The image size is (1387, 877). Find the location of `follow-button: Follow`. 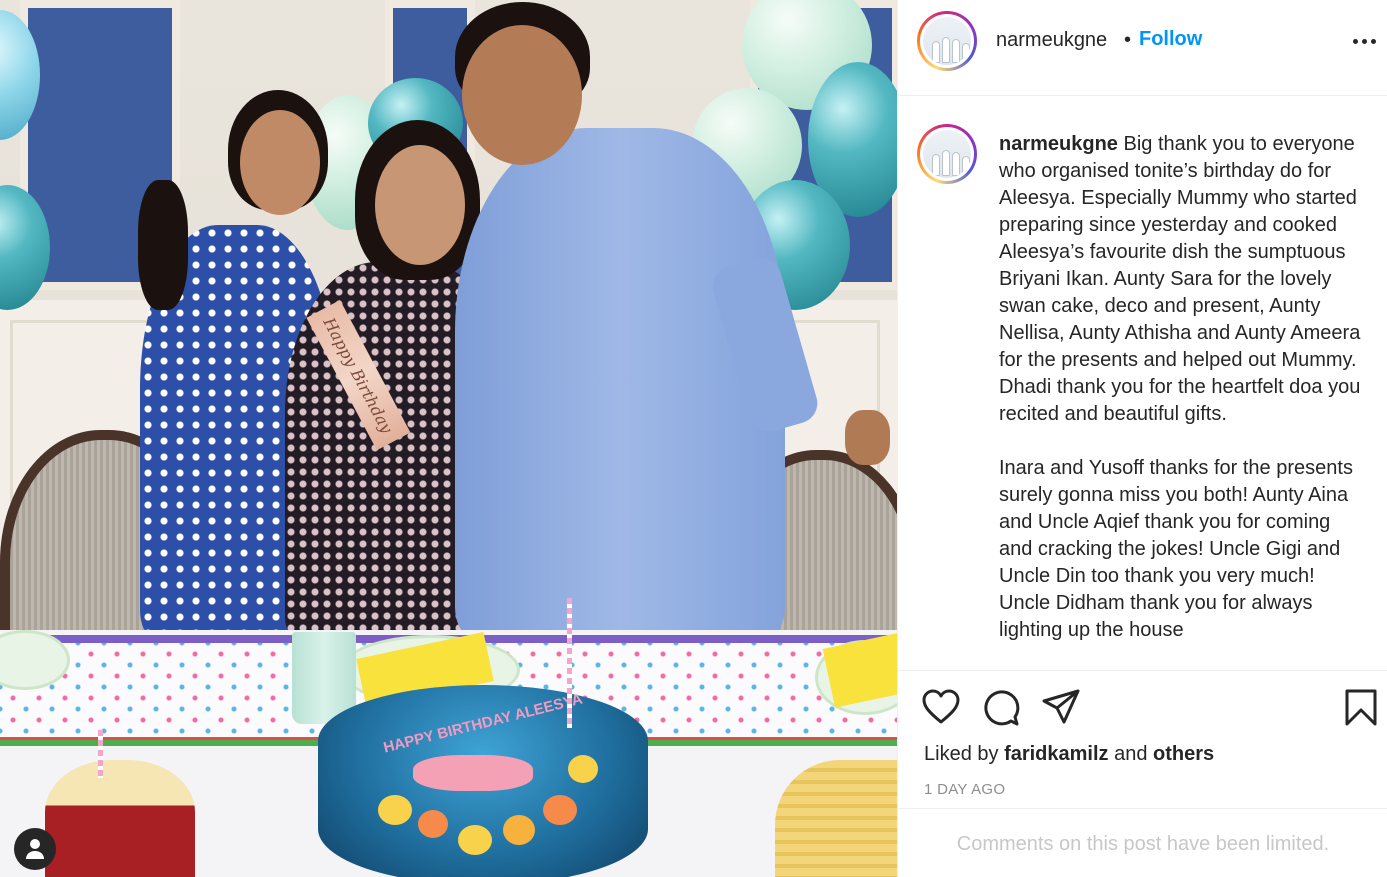

follow-button: Follow is located at coordinates (1170, 39).